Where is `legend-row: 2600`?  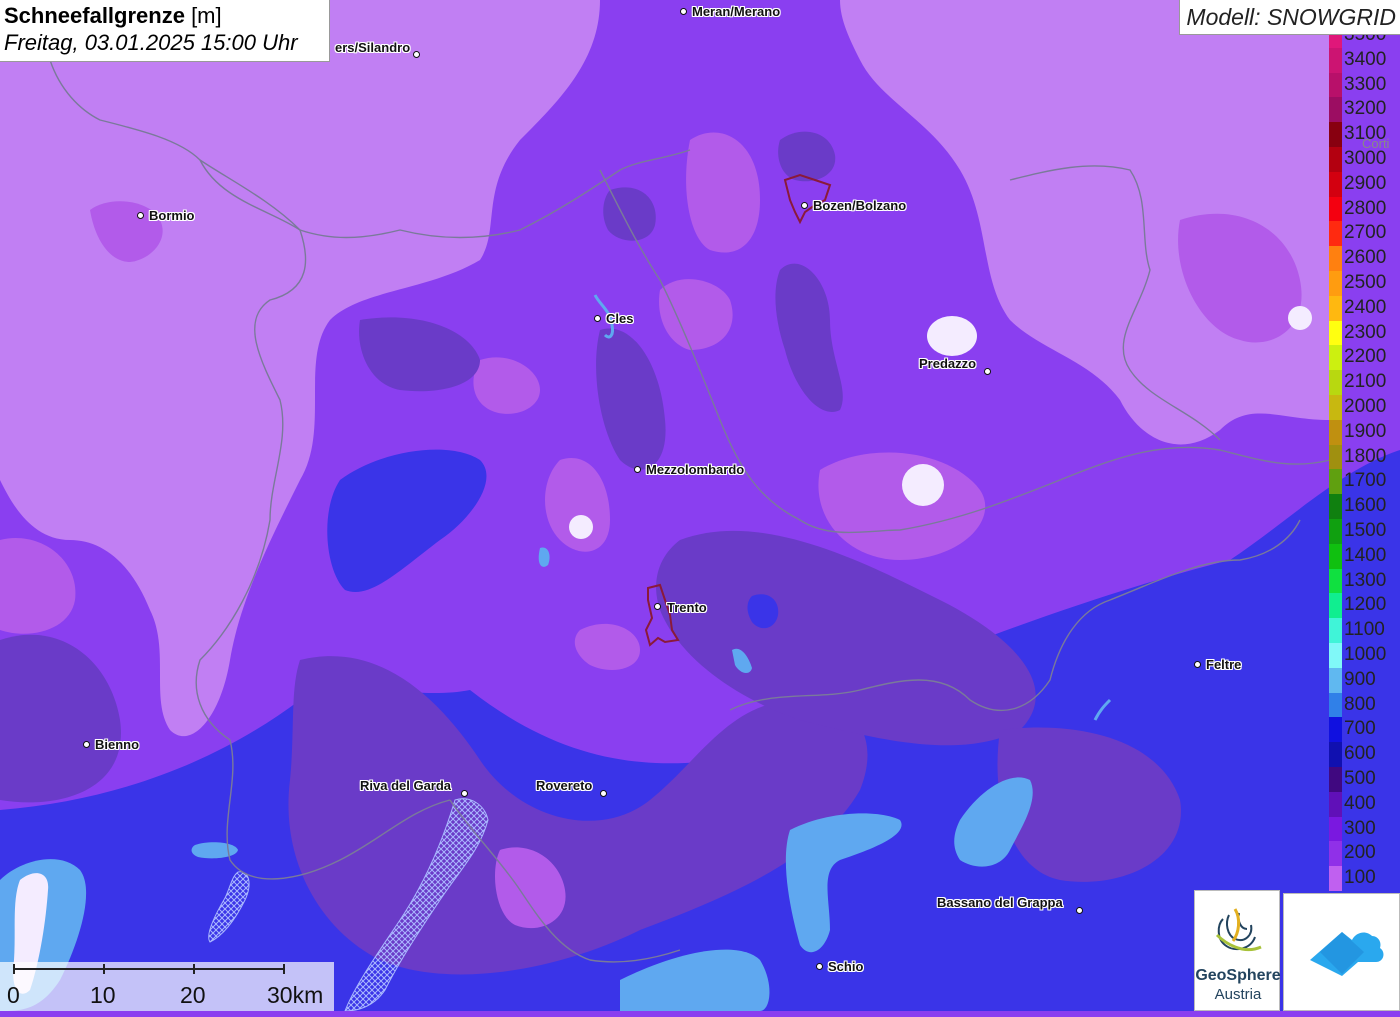 legend-row: 2600 is located at coordinates (1364, 258).